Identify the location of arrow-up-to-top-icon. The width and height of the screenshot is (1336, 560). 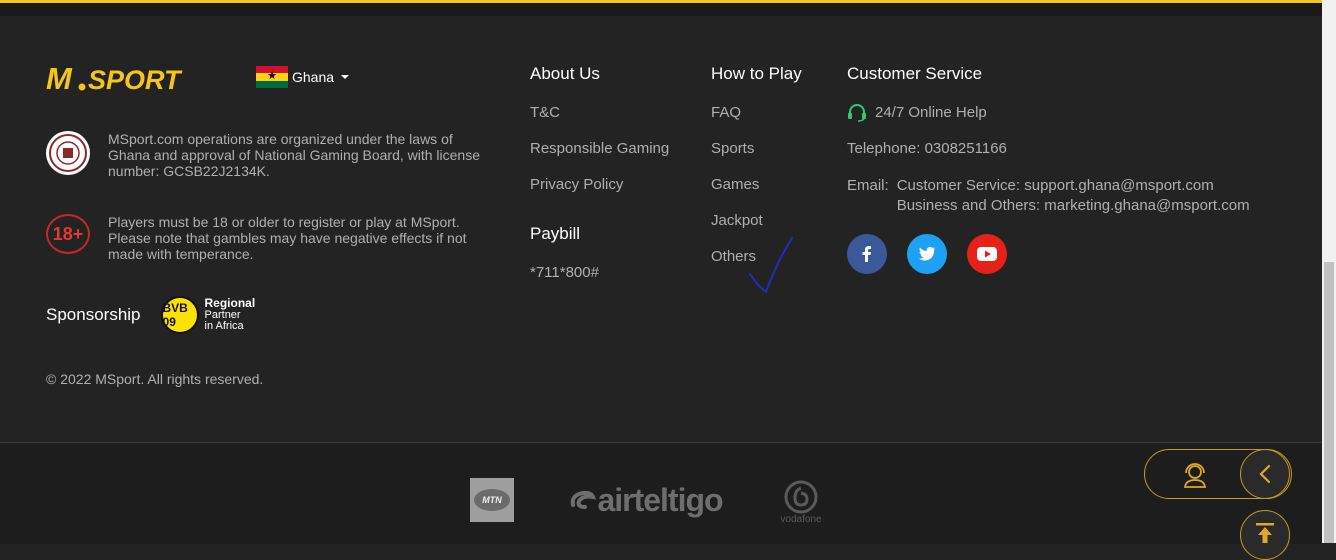
(1265, 533).